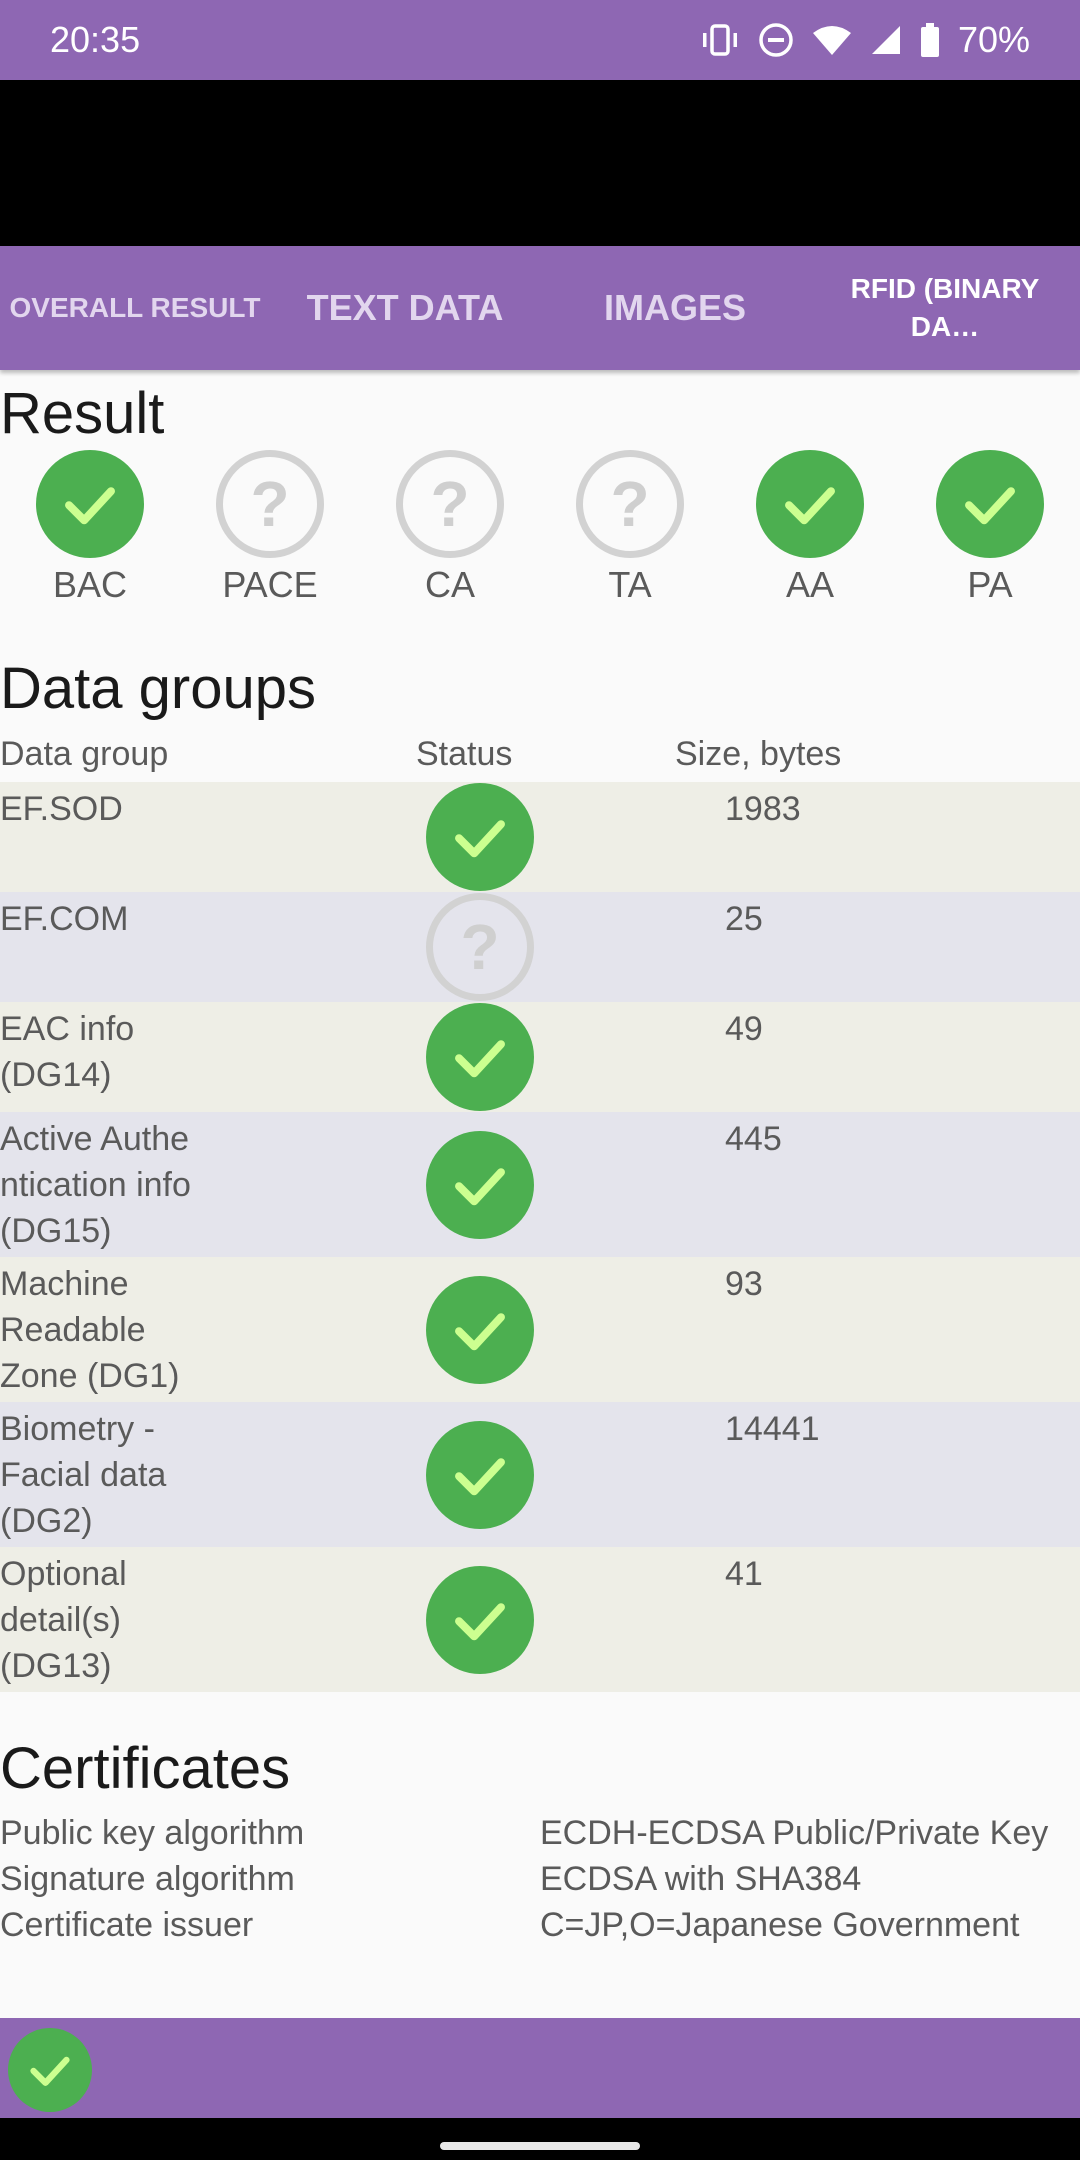  I want to click on result-item-ca: ? CA, so click(450, 528).